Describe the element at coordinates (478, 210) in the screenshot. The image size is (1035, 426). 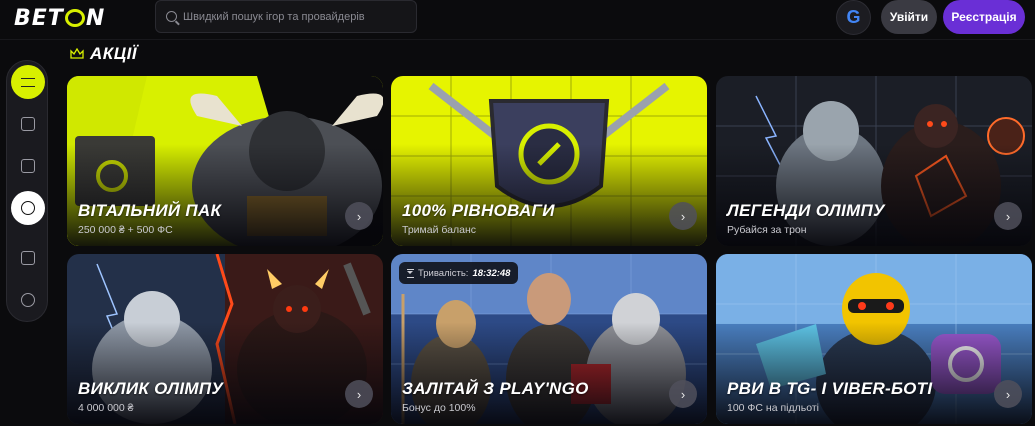
I see `promo-title: 100% РІВНОВАГИ` at that location.